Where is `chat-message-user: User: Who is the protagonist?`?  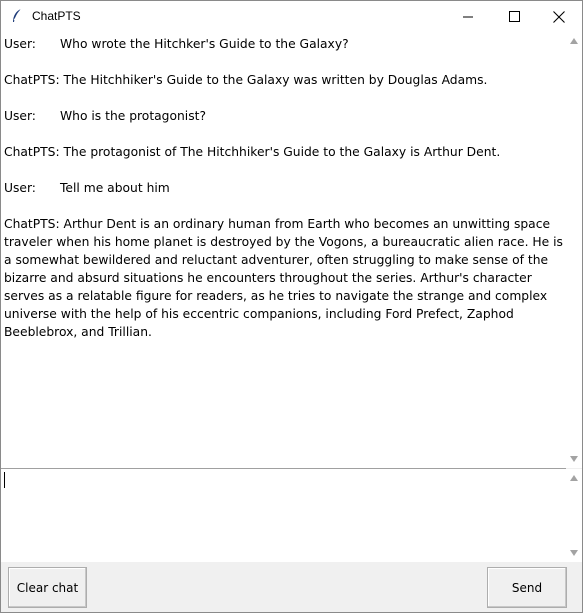
chat-message-user: User: Who is the protagonist? is located at coordinates (285, 116).